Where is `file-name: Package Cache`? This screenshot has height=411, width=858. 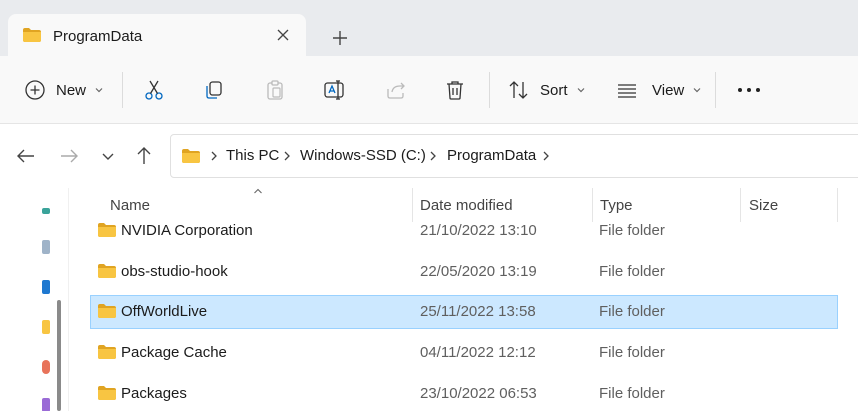
file-name: Package Cache is located at coordinates (174, 352).